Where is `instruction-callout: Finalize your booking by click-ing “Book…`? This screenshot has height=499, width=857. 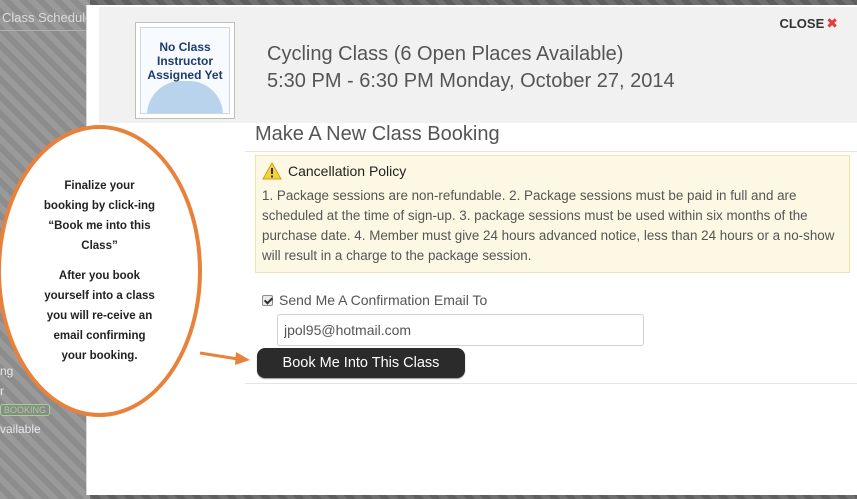
instruction-callout: Finalize your booking by click-ing “Book… is located at coordinates (101, 271).